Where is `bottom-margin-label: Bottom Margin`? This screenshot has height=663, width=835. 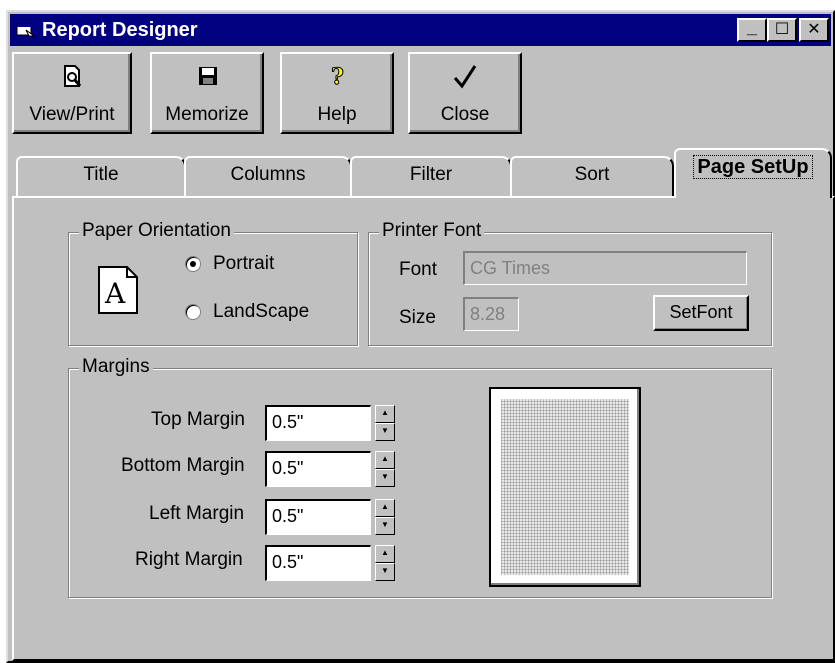 bottom-margin-label: Bottom Margin is located at coordinates (183, 465).